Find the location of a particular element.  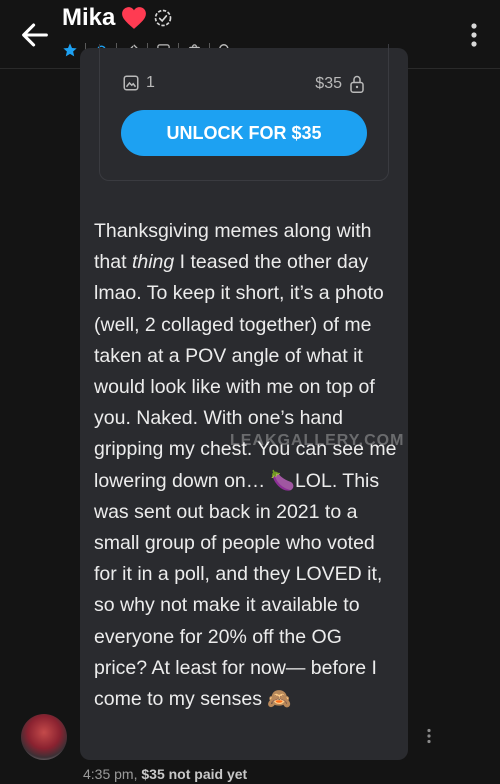

message-more-icon is located at coordinates (429, 736).